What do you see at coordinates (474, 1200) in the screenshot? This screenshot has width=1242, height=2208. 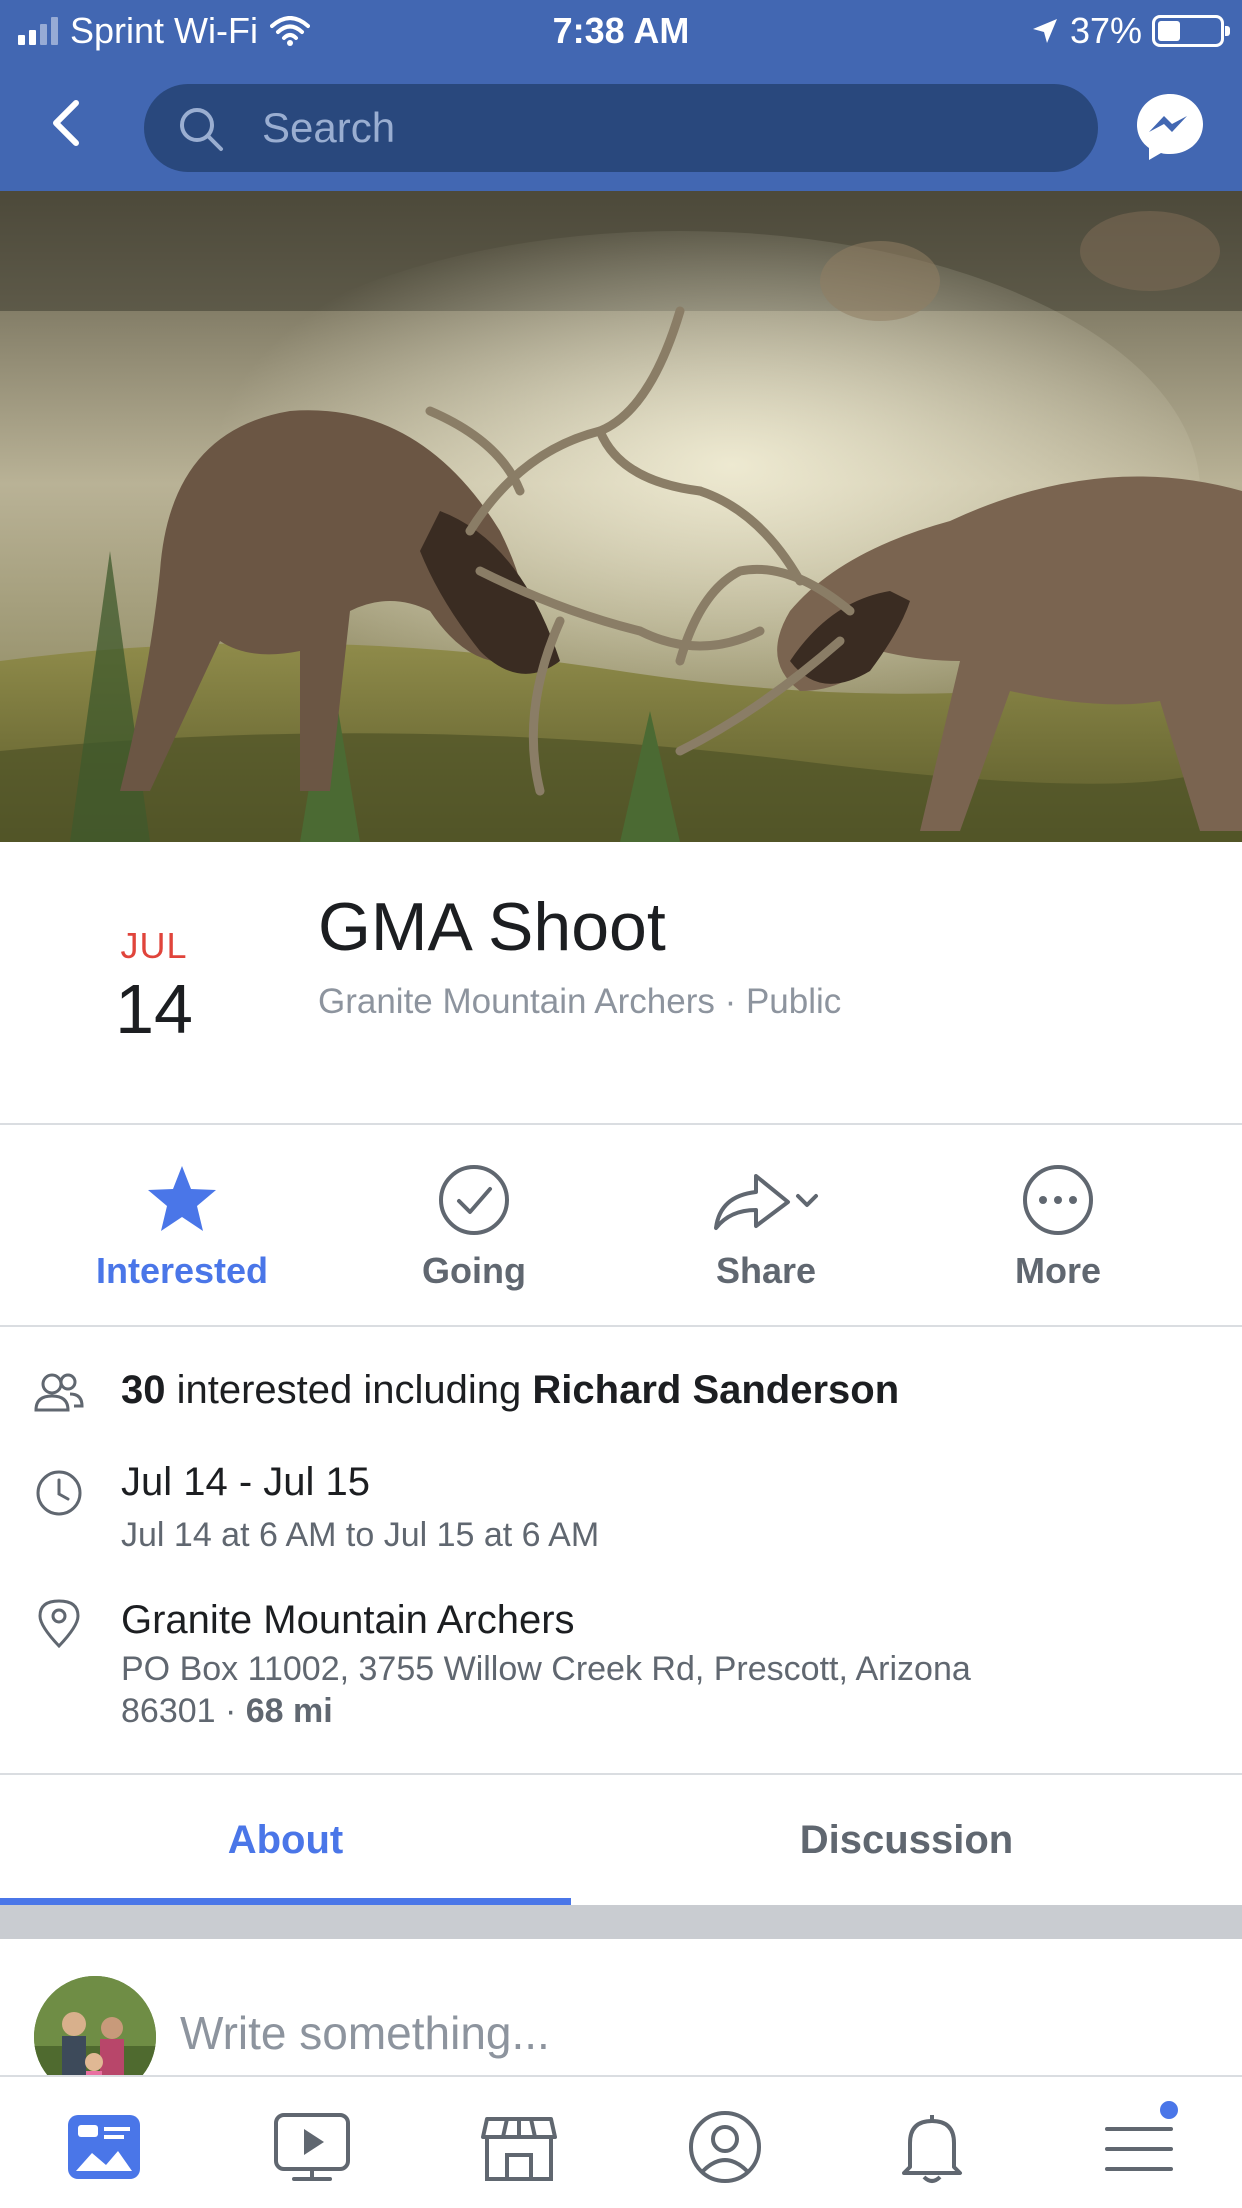 I see `check-circle-icon` at bounding box center [474, 1200].